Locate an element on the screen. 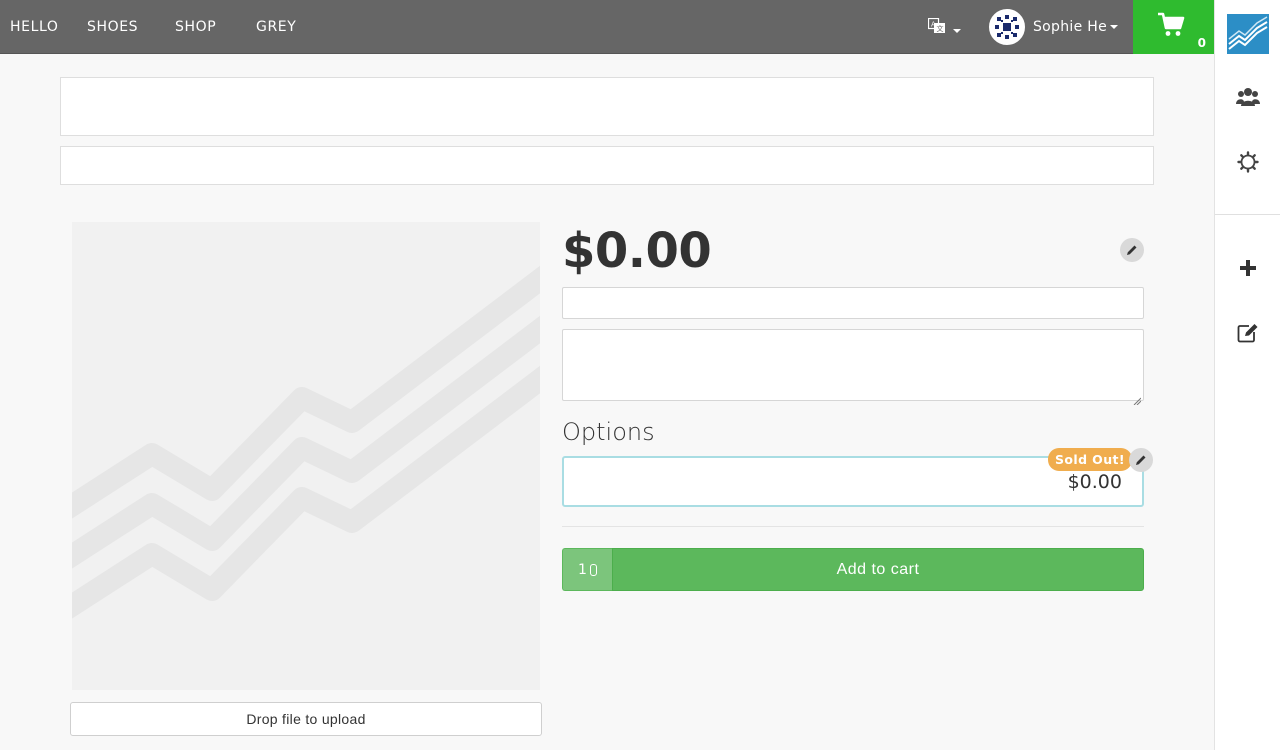 The image size is (1280, 750). avatar is located at coordinates (1007, 27).